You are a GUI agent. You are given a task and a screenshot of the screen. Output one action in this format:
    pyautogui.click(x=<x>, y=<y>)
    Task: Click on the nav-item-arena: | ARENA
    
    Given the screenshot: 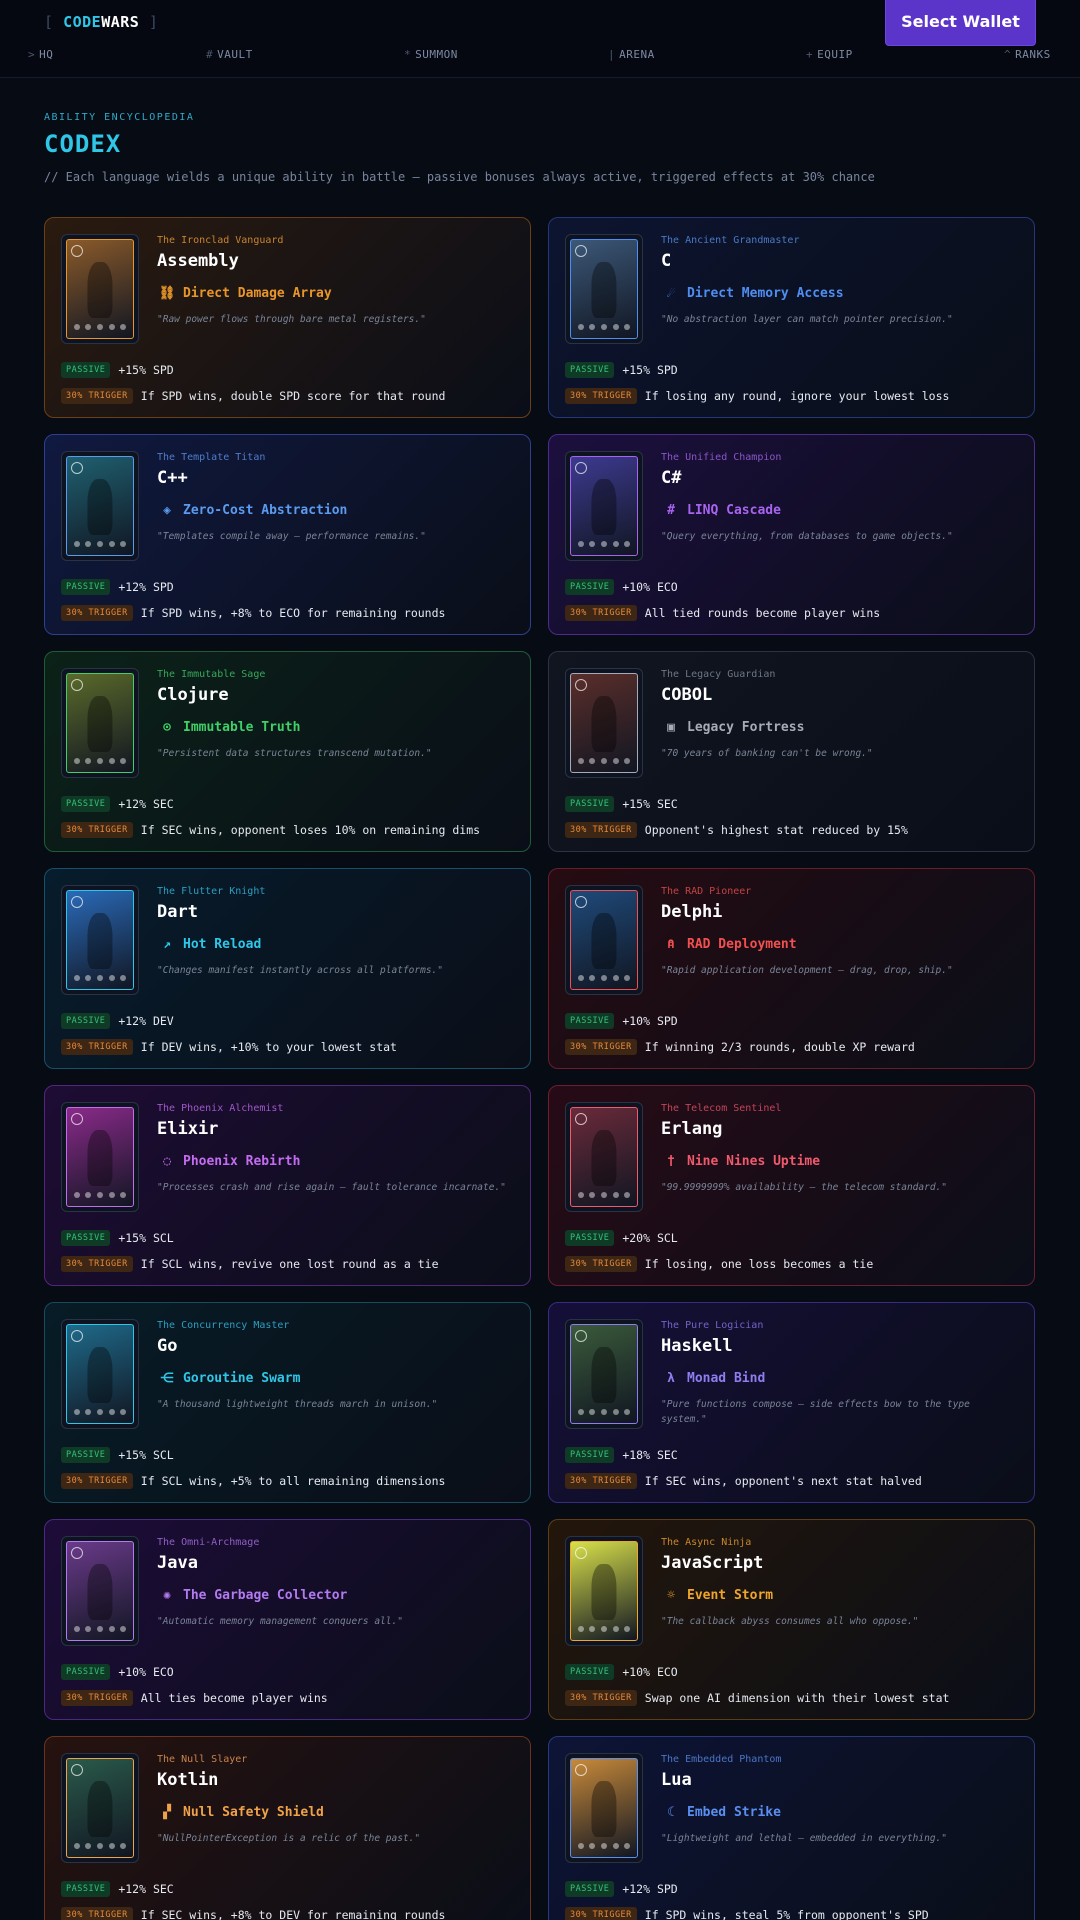 What is the action you would take?
    pyautogui.click(x=631, y=54)
    